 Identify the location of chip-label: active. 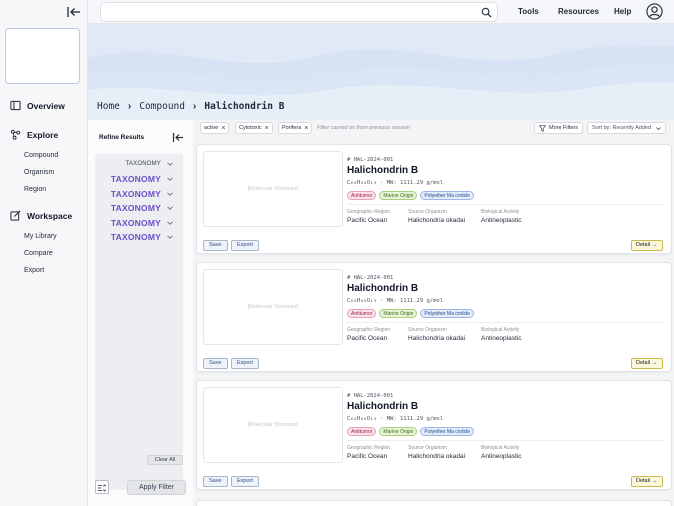
(211, 128).